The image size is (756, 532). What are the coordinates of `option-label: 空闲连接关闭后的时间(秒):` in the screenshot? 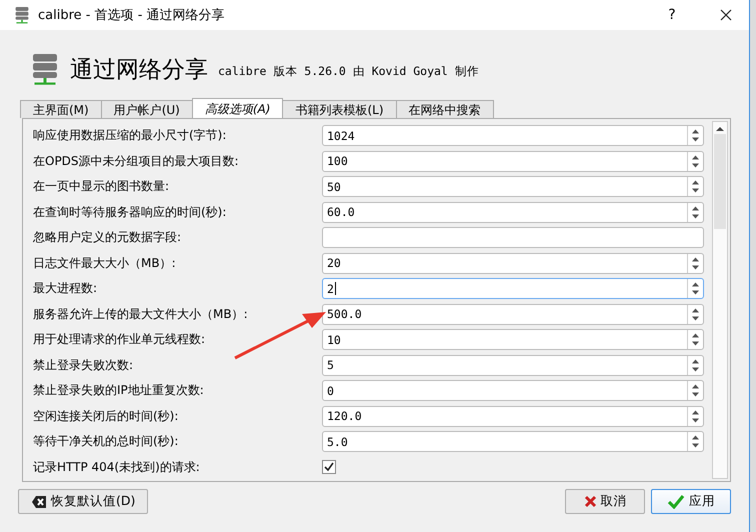 It's located at (106, 416).